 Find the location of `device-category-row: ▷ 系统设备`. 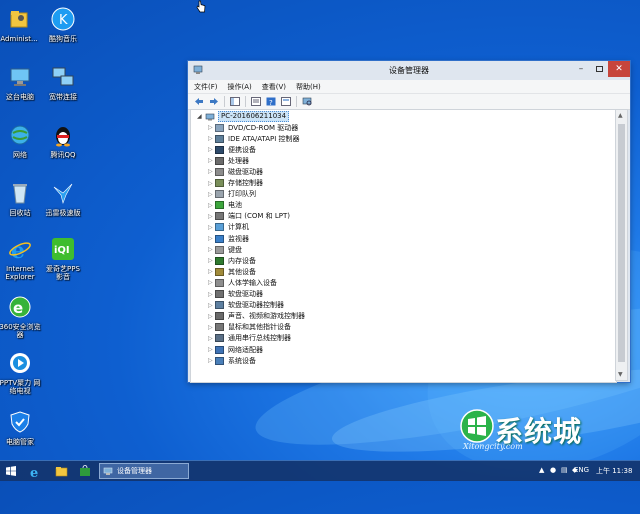

device-category-row: ▷ 系统设备 is located at coordinates (232, 360).